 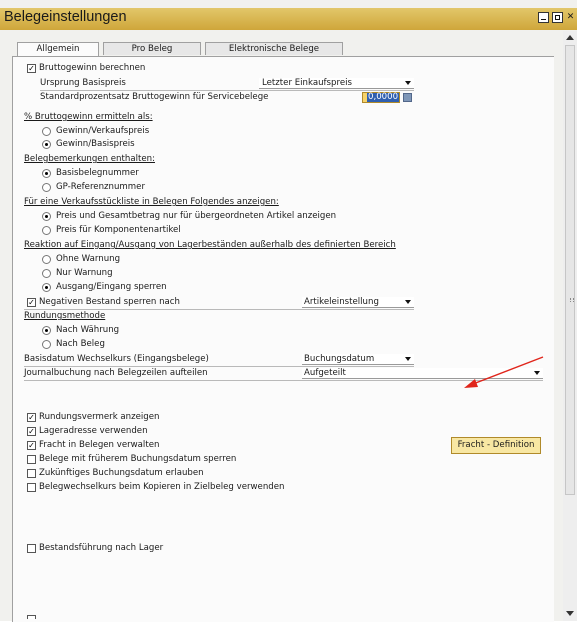 What do you see at coordinates (570, 18) in the screenshot?
I see `close-icon: ✕` at bounding box center [570, 18].